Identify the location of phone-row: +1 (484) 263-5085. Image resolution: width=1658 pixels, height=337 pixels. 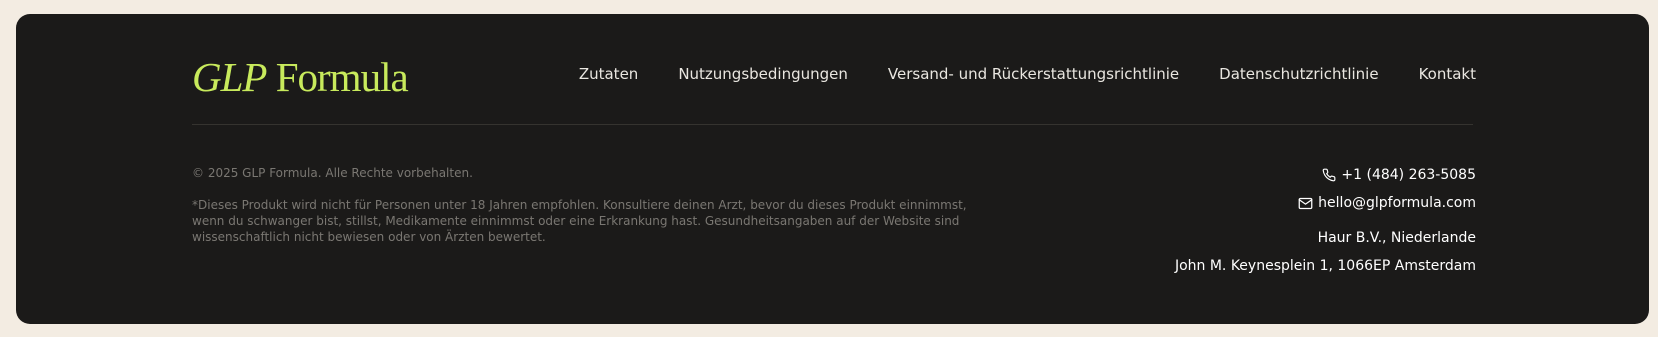
(1325, 175).